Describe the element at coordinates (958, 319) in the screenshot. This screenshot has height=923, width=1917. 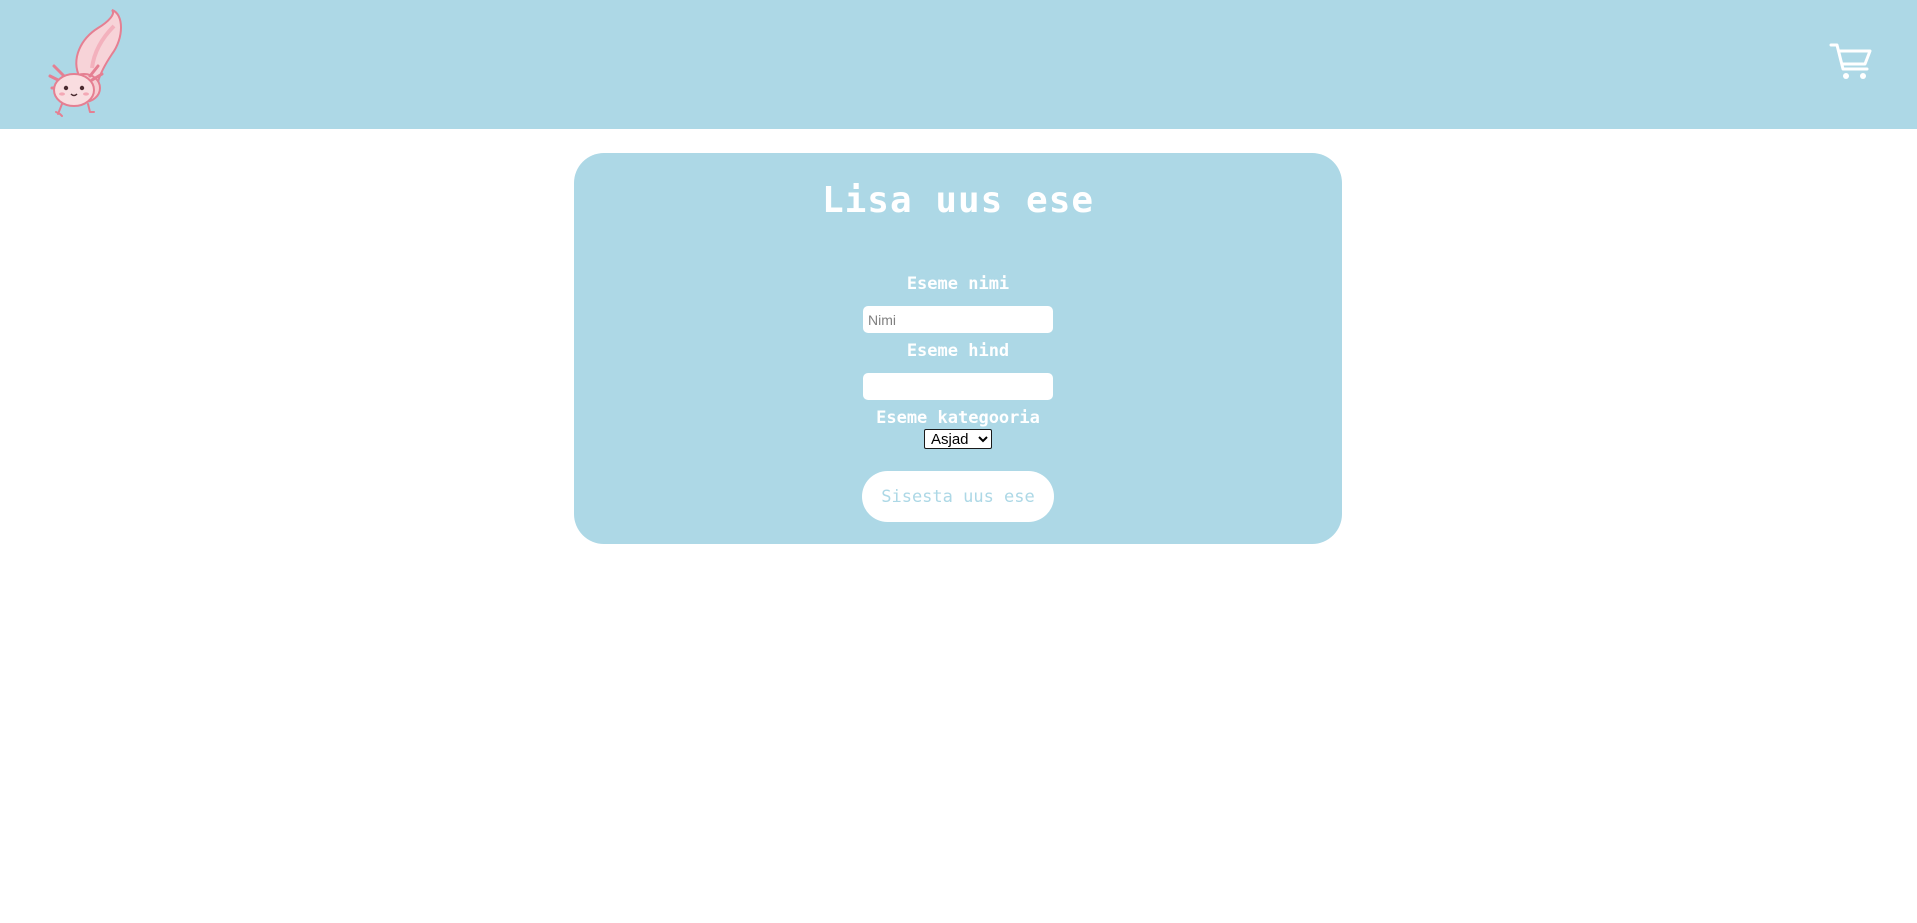
I see `item-name-input` at that location.